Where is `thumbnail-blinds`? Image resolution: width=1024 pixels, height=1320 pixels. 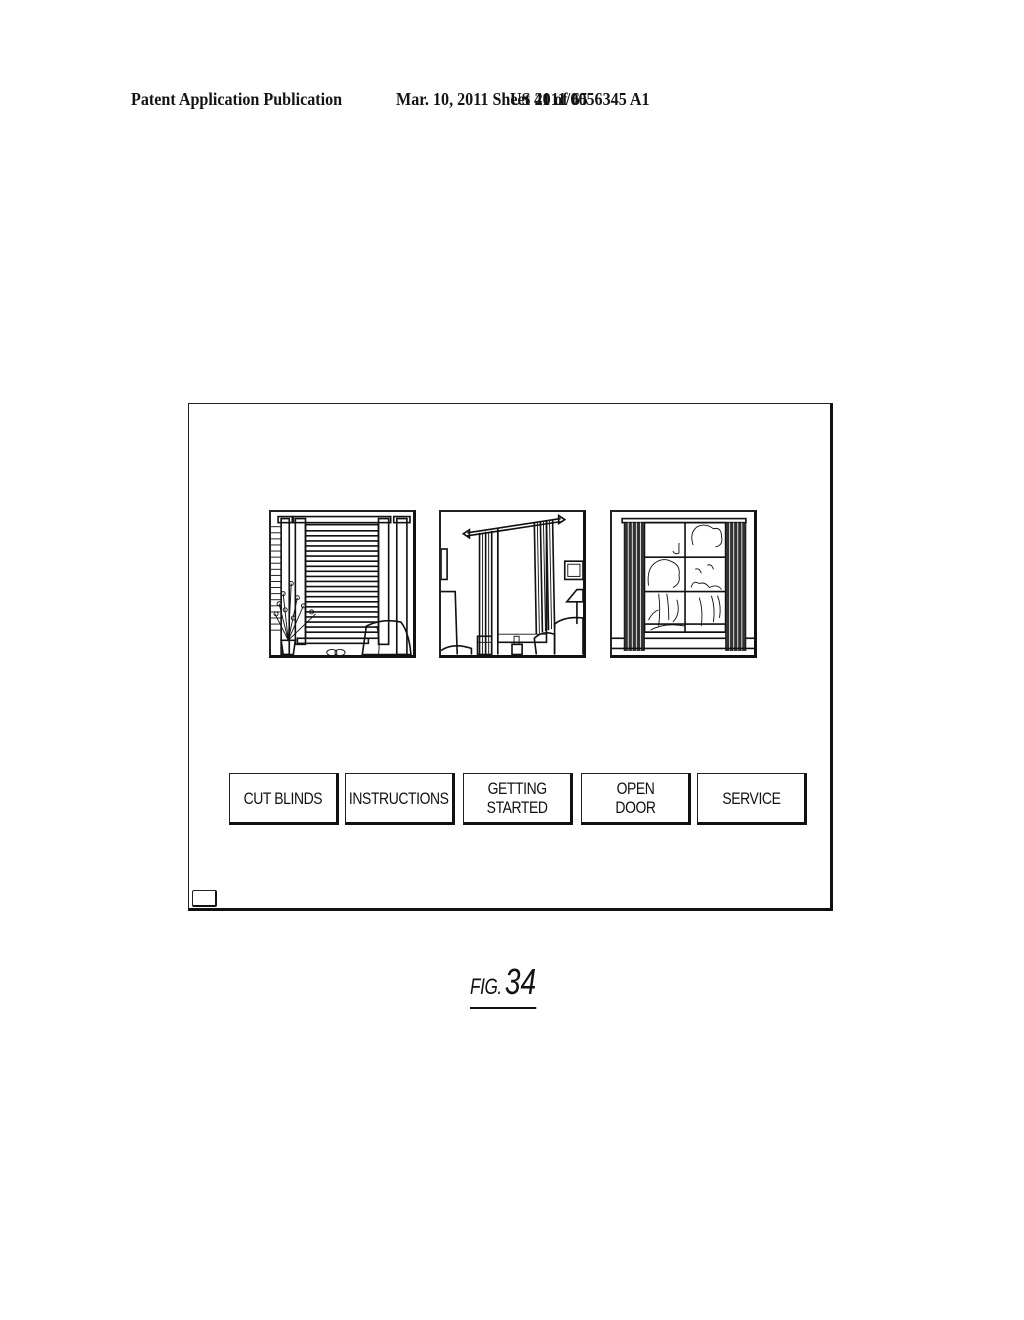 thumbnail-blinds is located at coordinates (342, 584).